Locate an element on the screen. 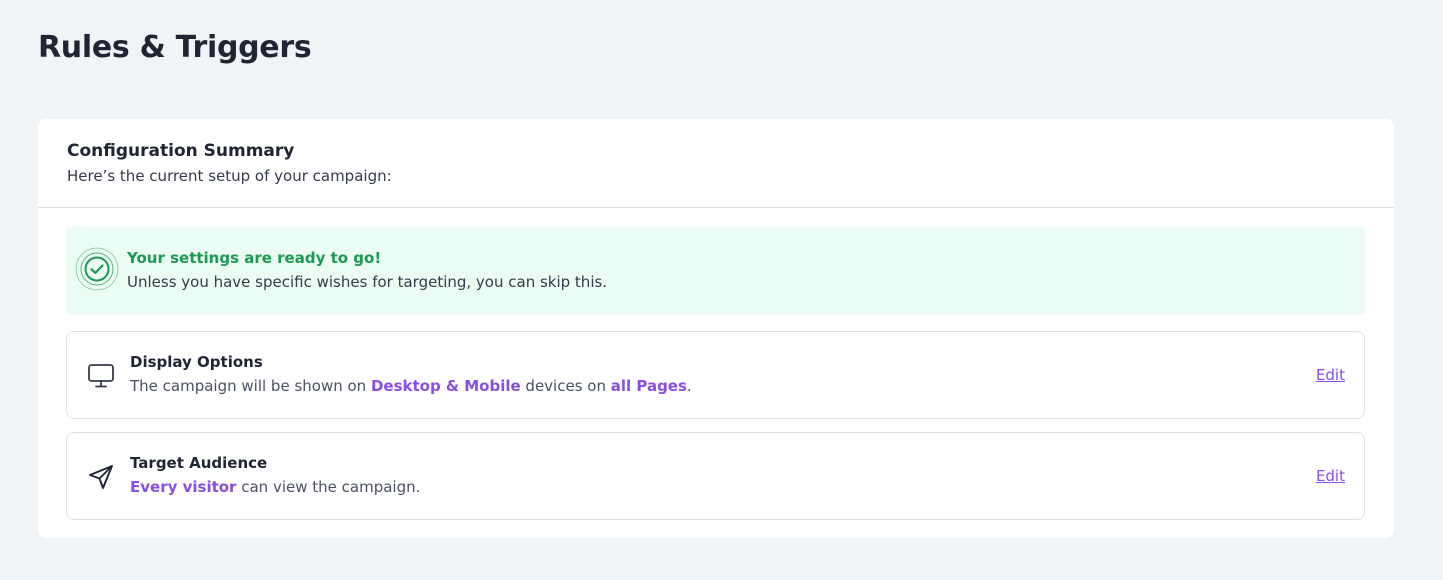 This screenshot has height=580, width=1443. edit-target-audience-link: Edit is located at coordinates (1330, 476).